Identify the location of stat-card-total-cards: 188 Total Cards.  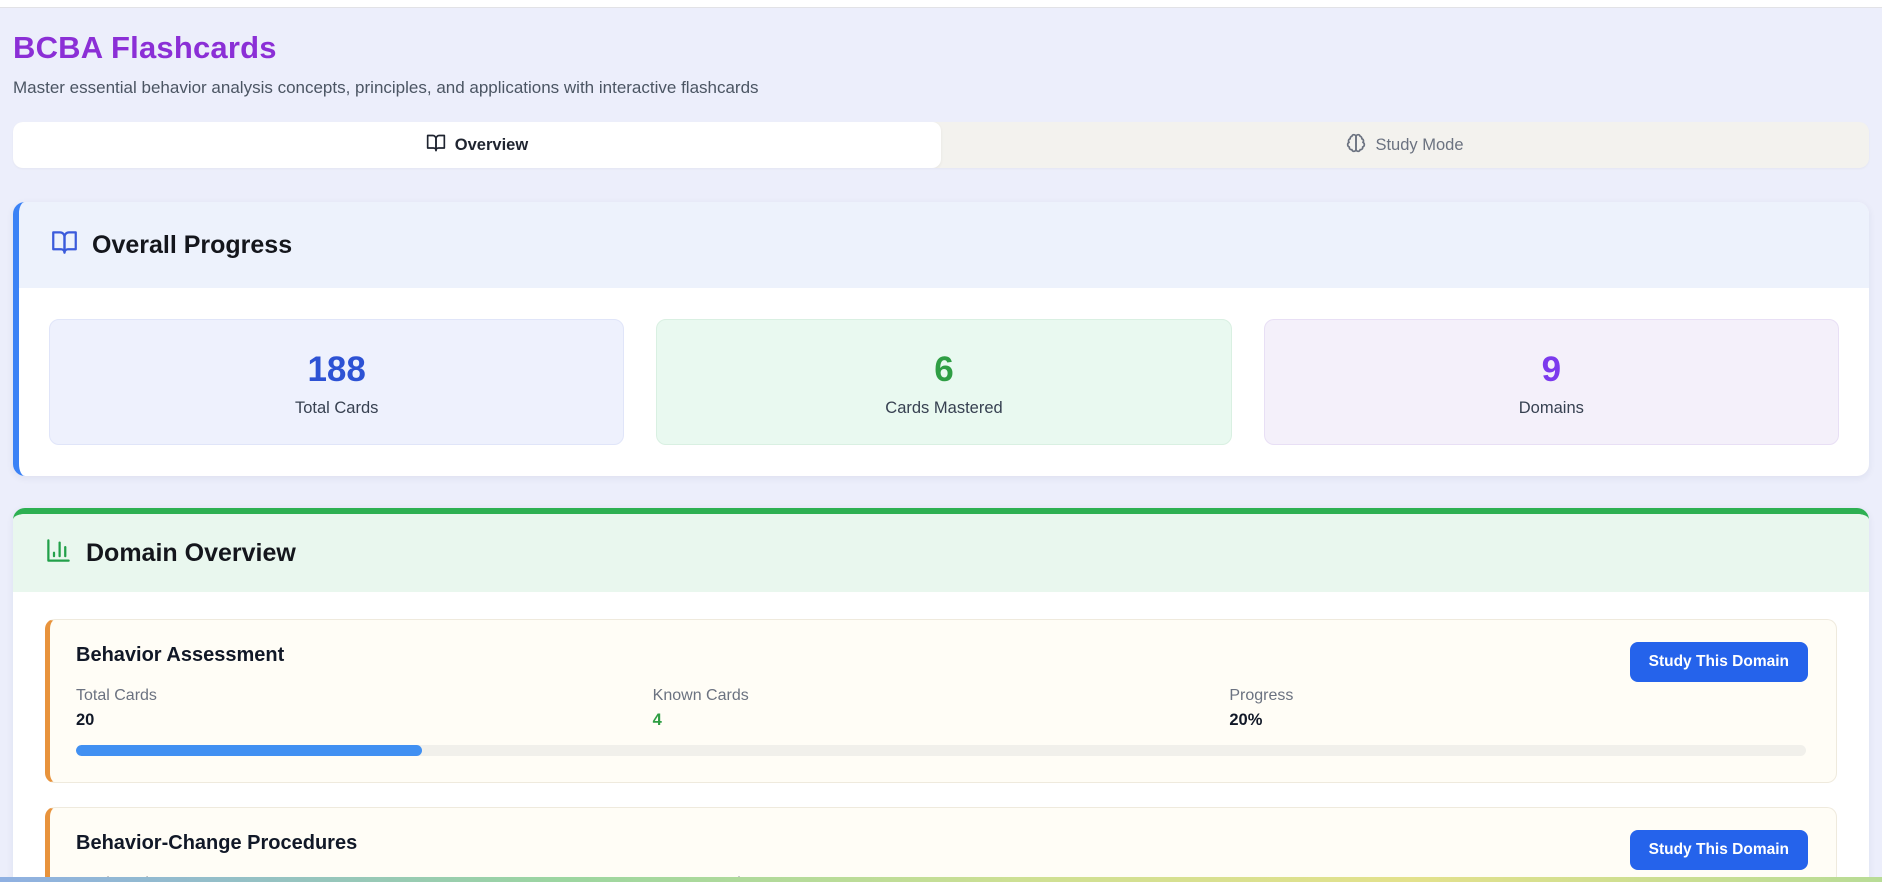
(337, 382).